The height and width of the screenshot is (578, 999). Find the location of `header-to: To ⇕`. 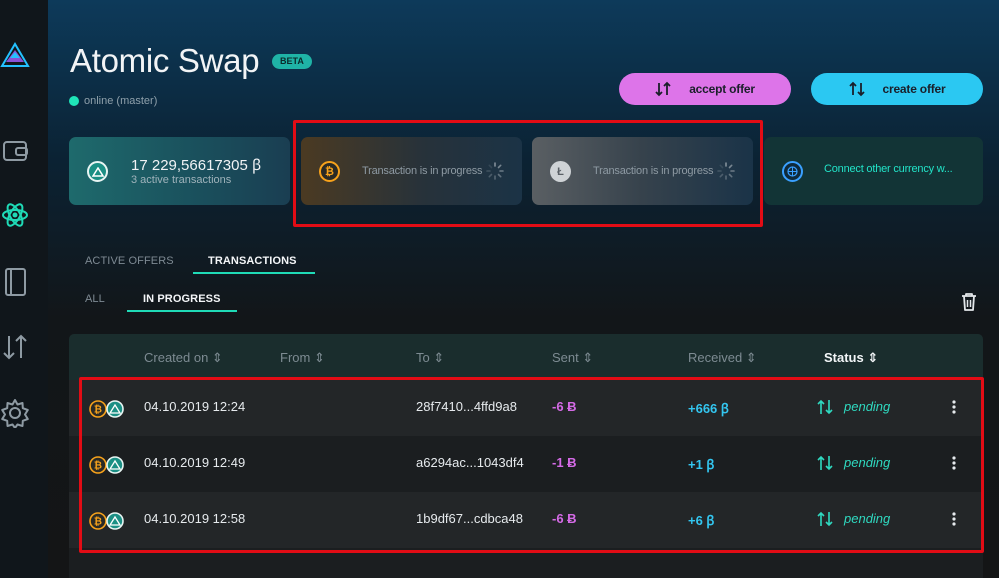

header-to: To ⇕ is located at coordinates (430, 358).